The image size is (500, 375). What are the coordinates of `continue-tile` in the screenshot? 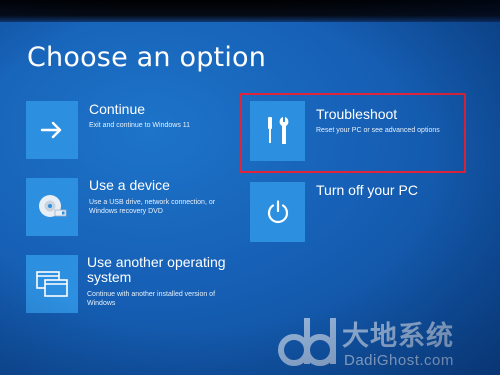 It's located at (52, 130).